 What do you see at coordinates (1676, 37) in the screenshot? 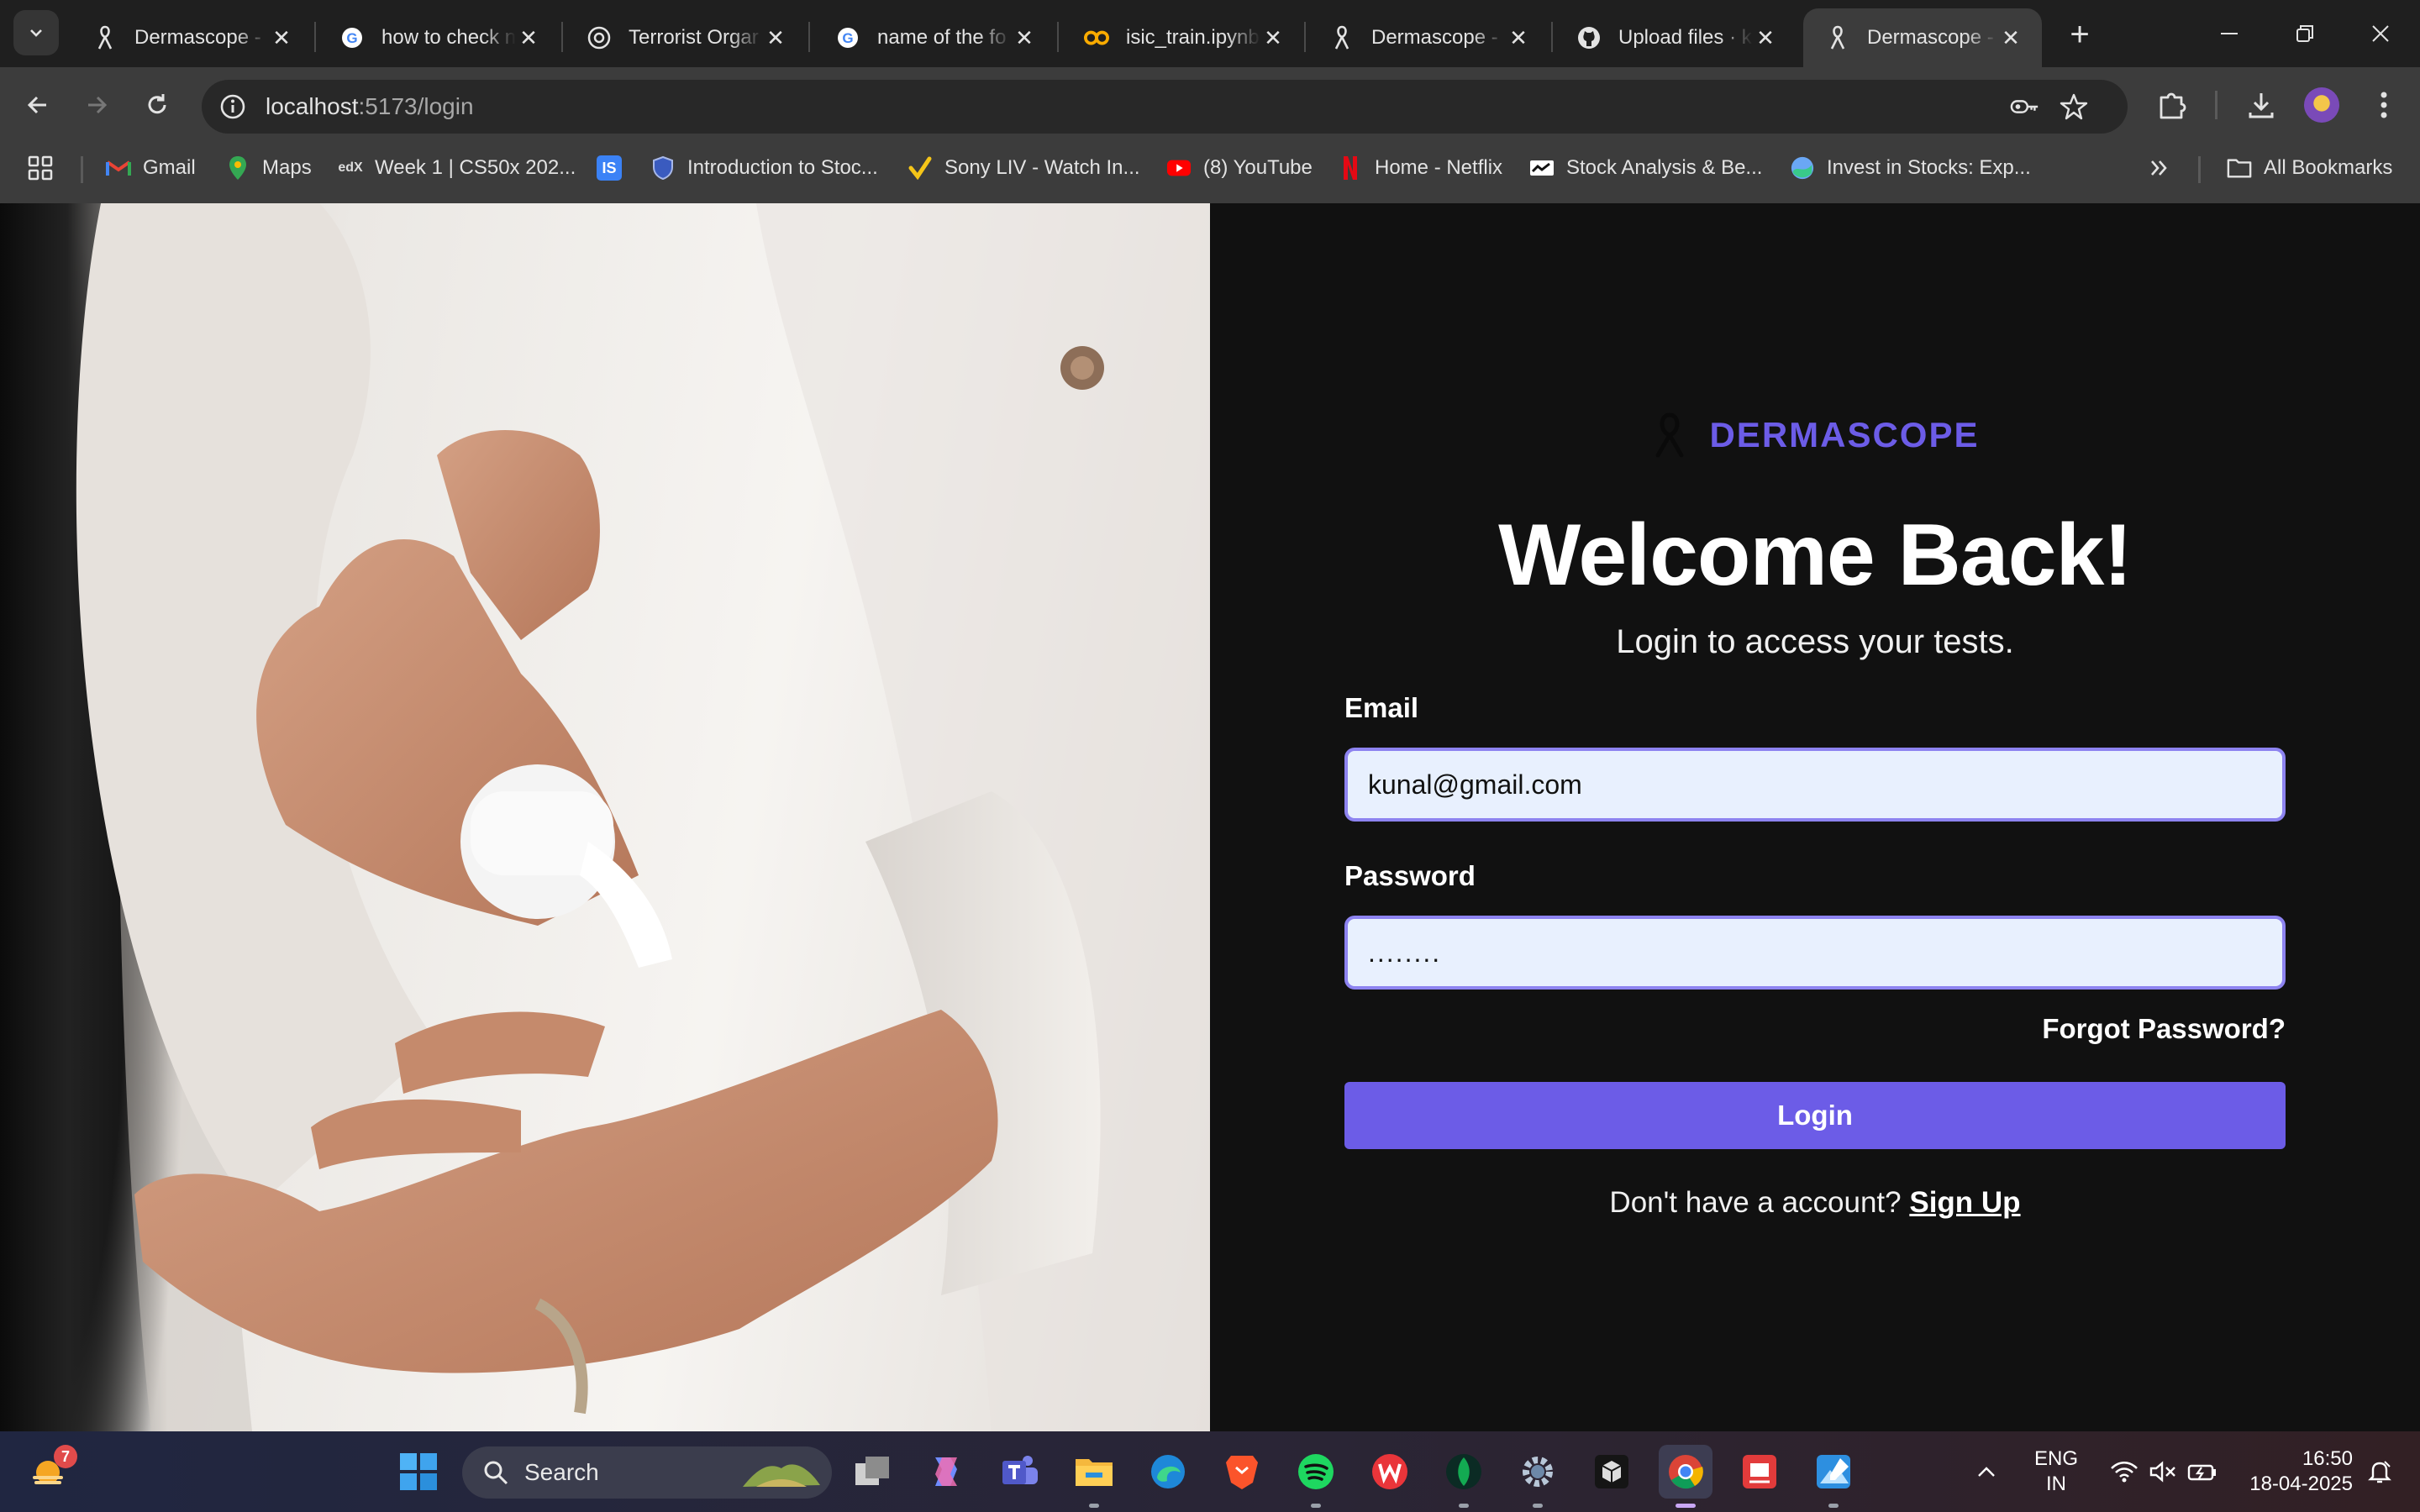
I see `tab: Upload files · k ✕` at bounding box center [1676, 37].